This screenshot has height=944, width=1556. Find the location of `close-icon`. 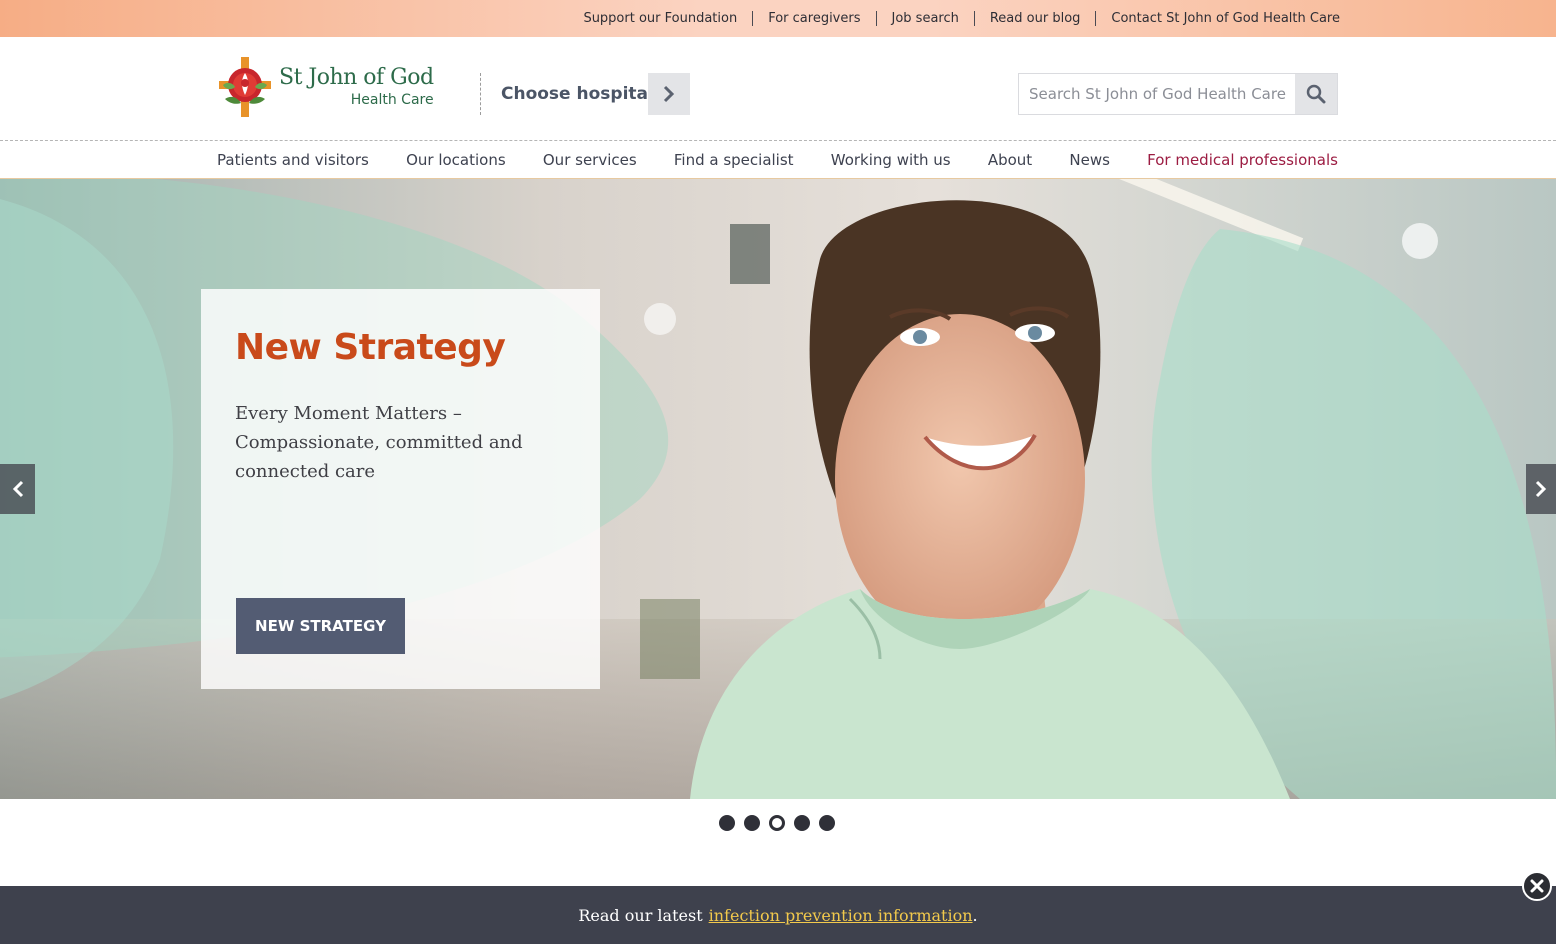

close-icon is located at coordinates (1537, 886).